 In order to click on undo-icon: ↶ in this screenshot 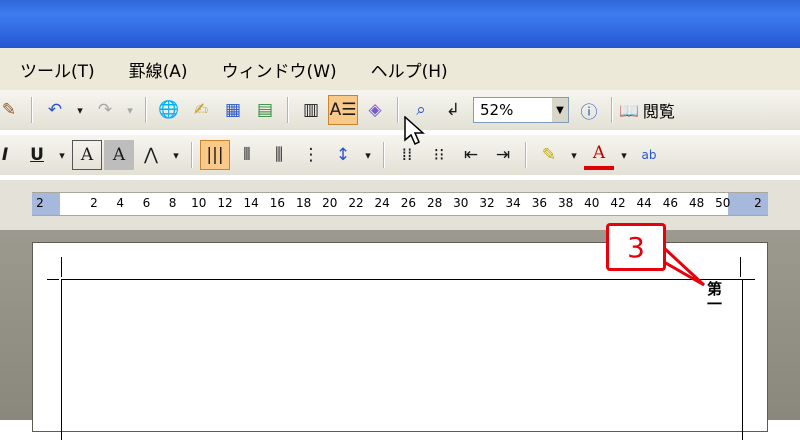, I will do `click(55, 110)`.